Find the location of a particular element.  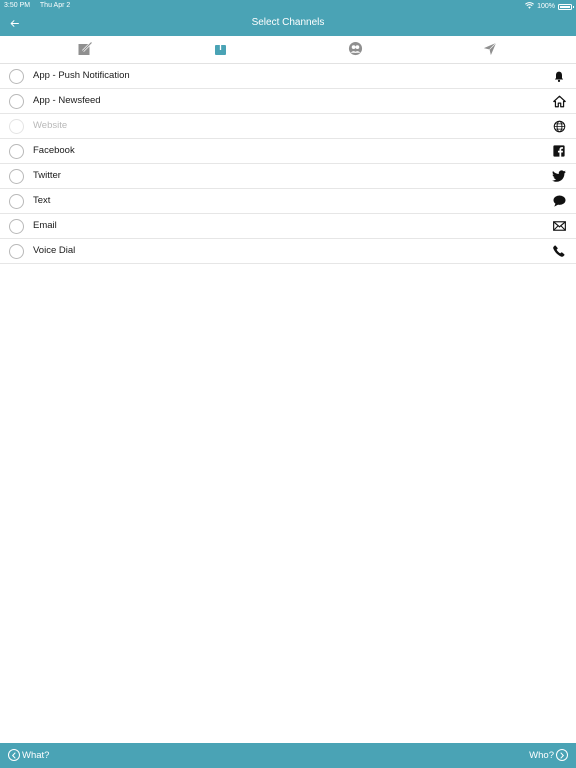

chat-bubble-icon is located at coordinates (559, 201).